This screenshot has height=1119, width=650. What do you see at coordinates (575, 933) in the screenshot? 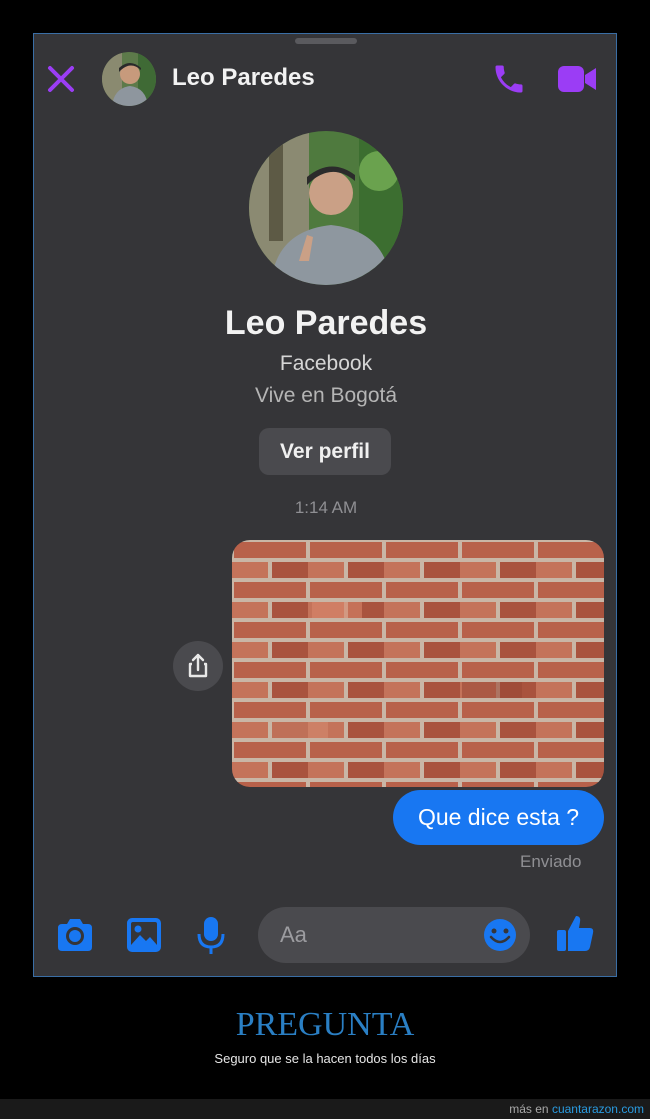
I see `thumbs-up-icon` at bounding box center [575, 933].